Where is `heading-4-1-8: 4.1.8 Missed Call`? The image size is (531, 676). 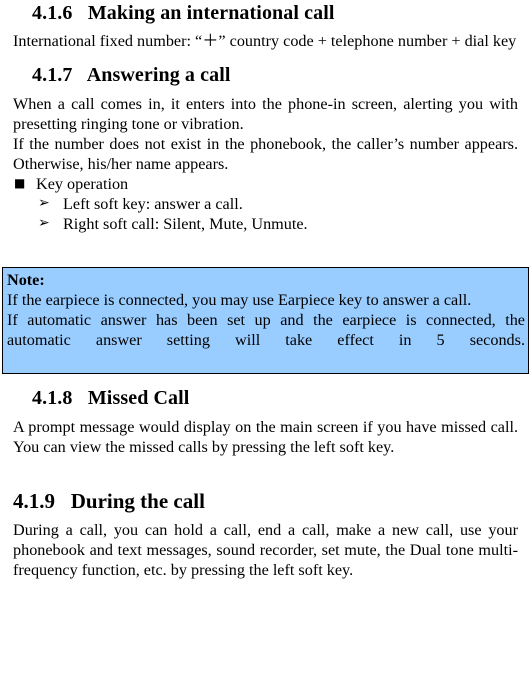 heading-4-1-8: 4.1.8 Missed Call is located at coordinates (265, 398).